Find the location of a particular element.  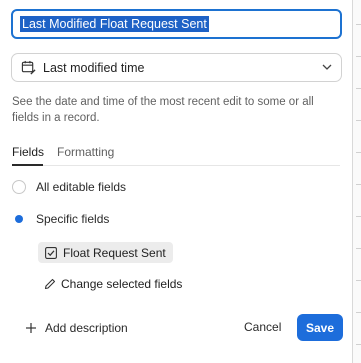

background-grid-edge is located at coordinates (357, 181).